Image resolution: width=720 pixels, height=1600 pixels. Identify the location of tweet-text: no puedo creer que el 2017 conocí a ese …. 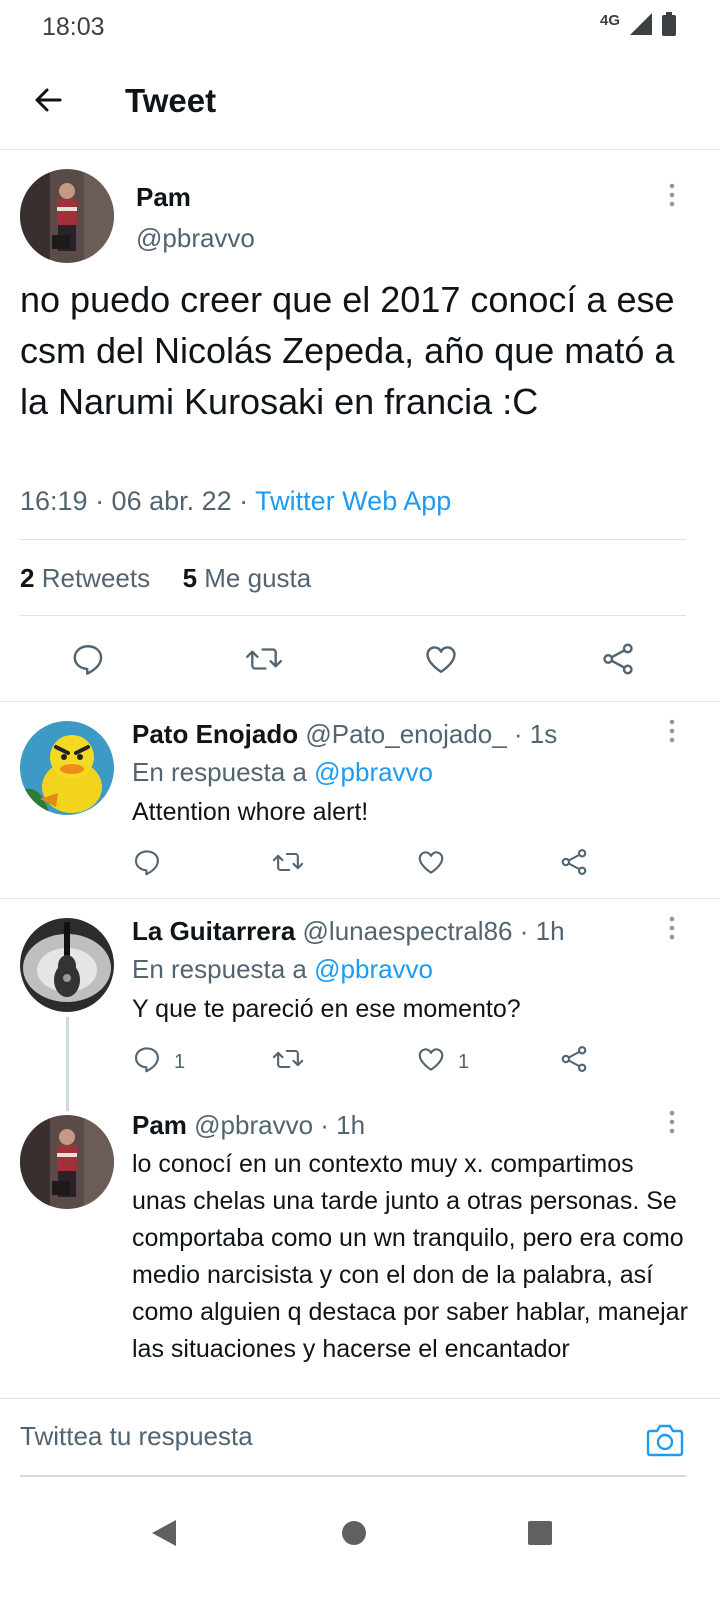
(347, 350).